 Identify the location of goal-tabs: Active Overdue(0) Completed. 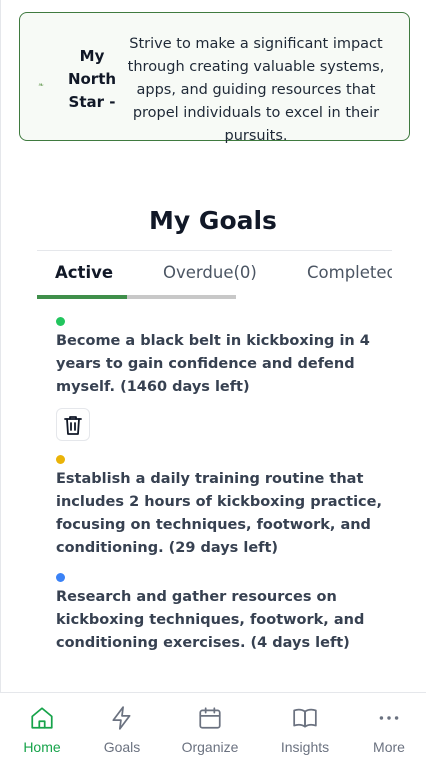
(214, 281).